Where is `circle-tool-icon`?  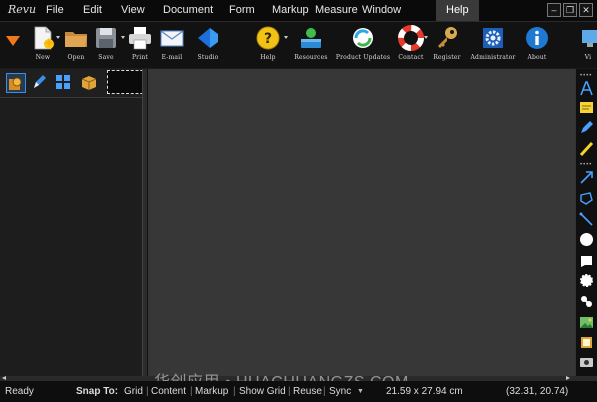
circle-tool-icon is located at coordinates (586, 239).